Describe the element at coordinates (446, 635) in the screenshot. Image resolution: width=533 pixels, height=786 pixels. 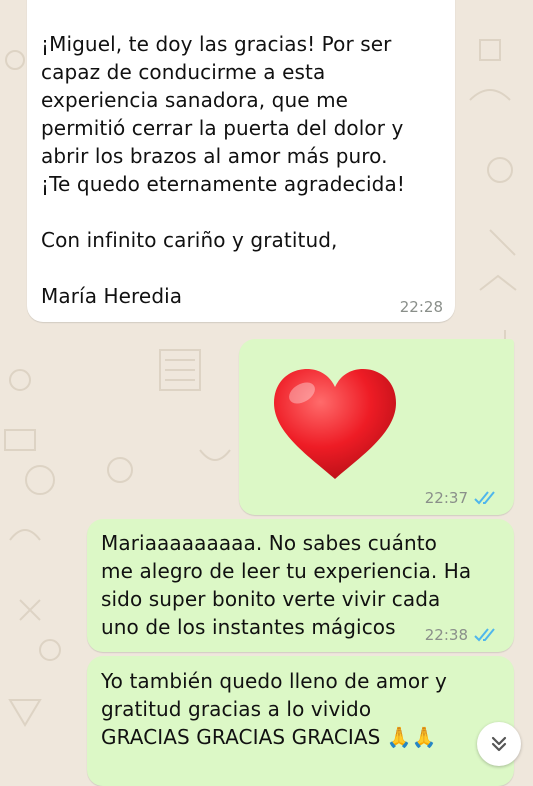
I see `message-time: 22:38` at that location.